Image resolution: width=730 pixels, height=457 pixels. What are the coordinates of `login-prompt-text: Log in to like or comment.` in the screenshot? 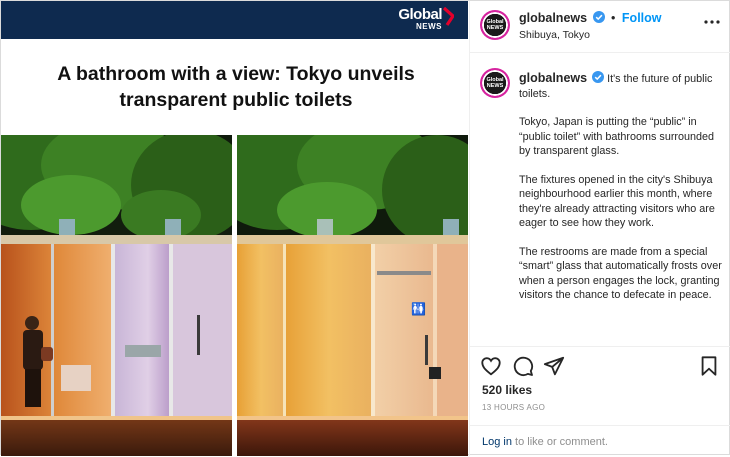 It's located at (545, 442).